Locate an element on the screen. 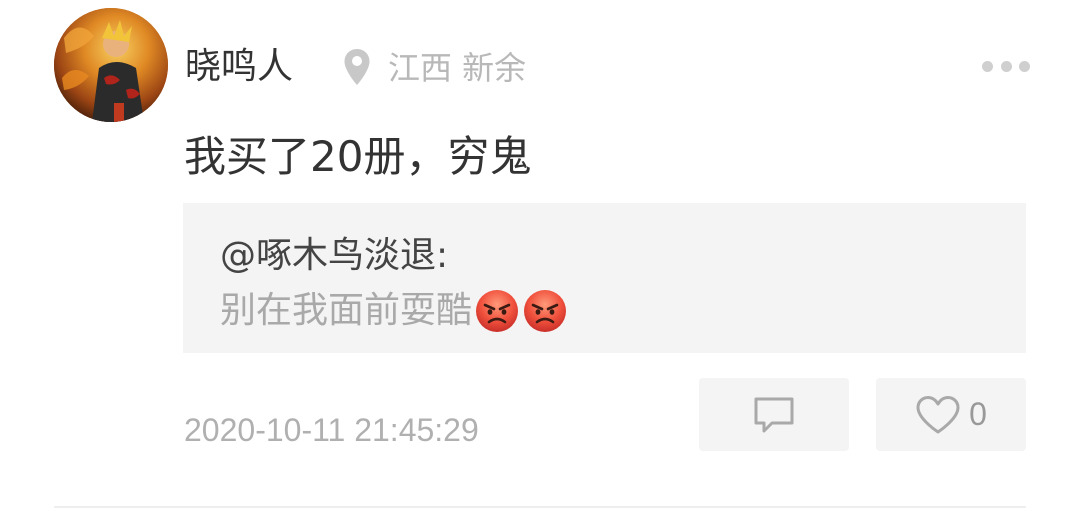  more-options-button is located at coordinates (1006, 66).